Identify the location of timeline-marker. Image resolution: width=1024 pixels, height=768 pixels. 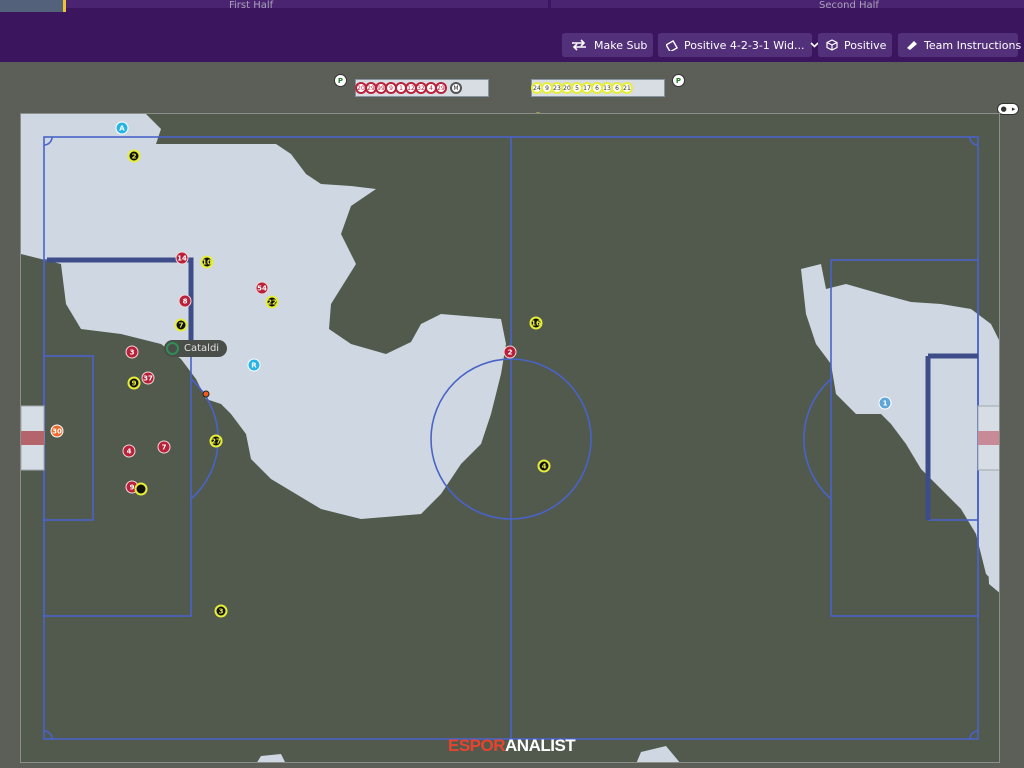
(64, 6).